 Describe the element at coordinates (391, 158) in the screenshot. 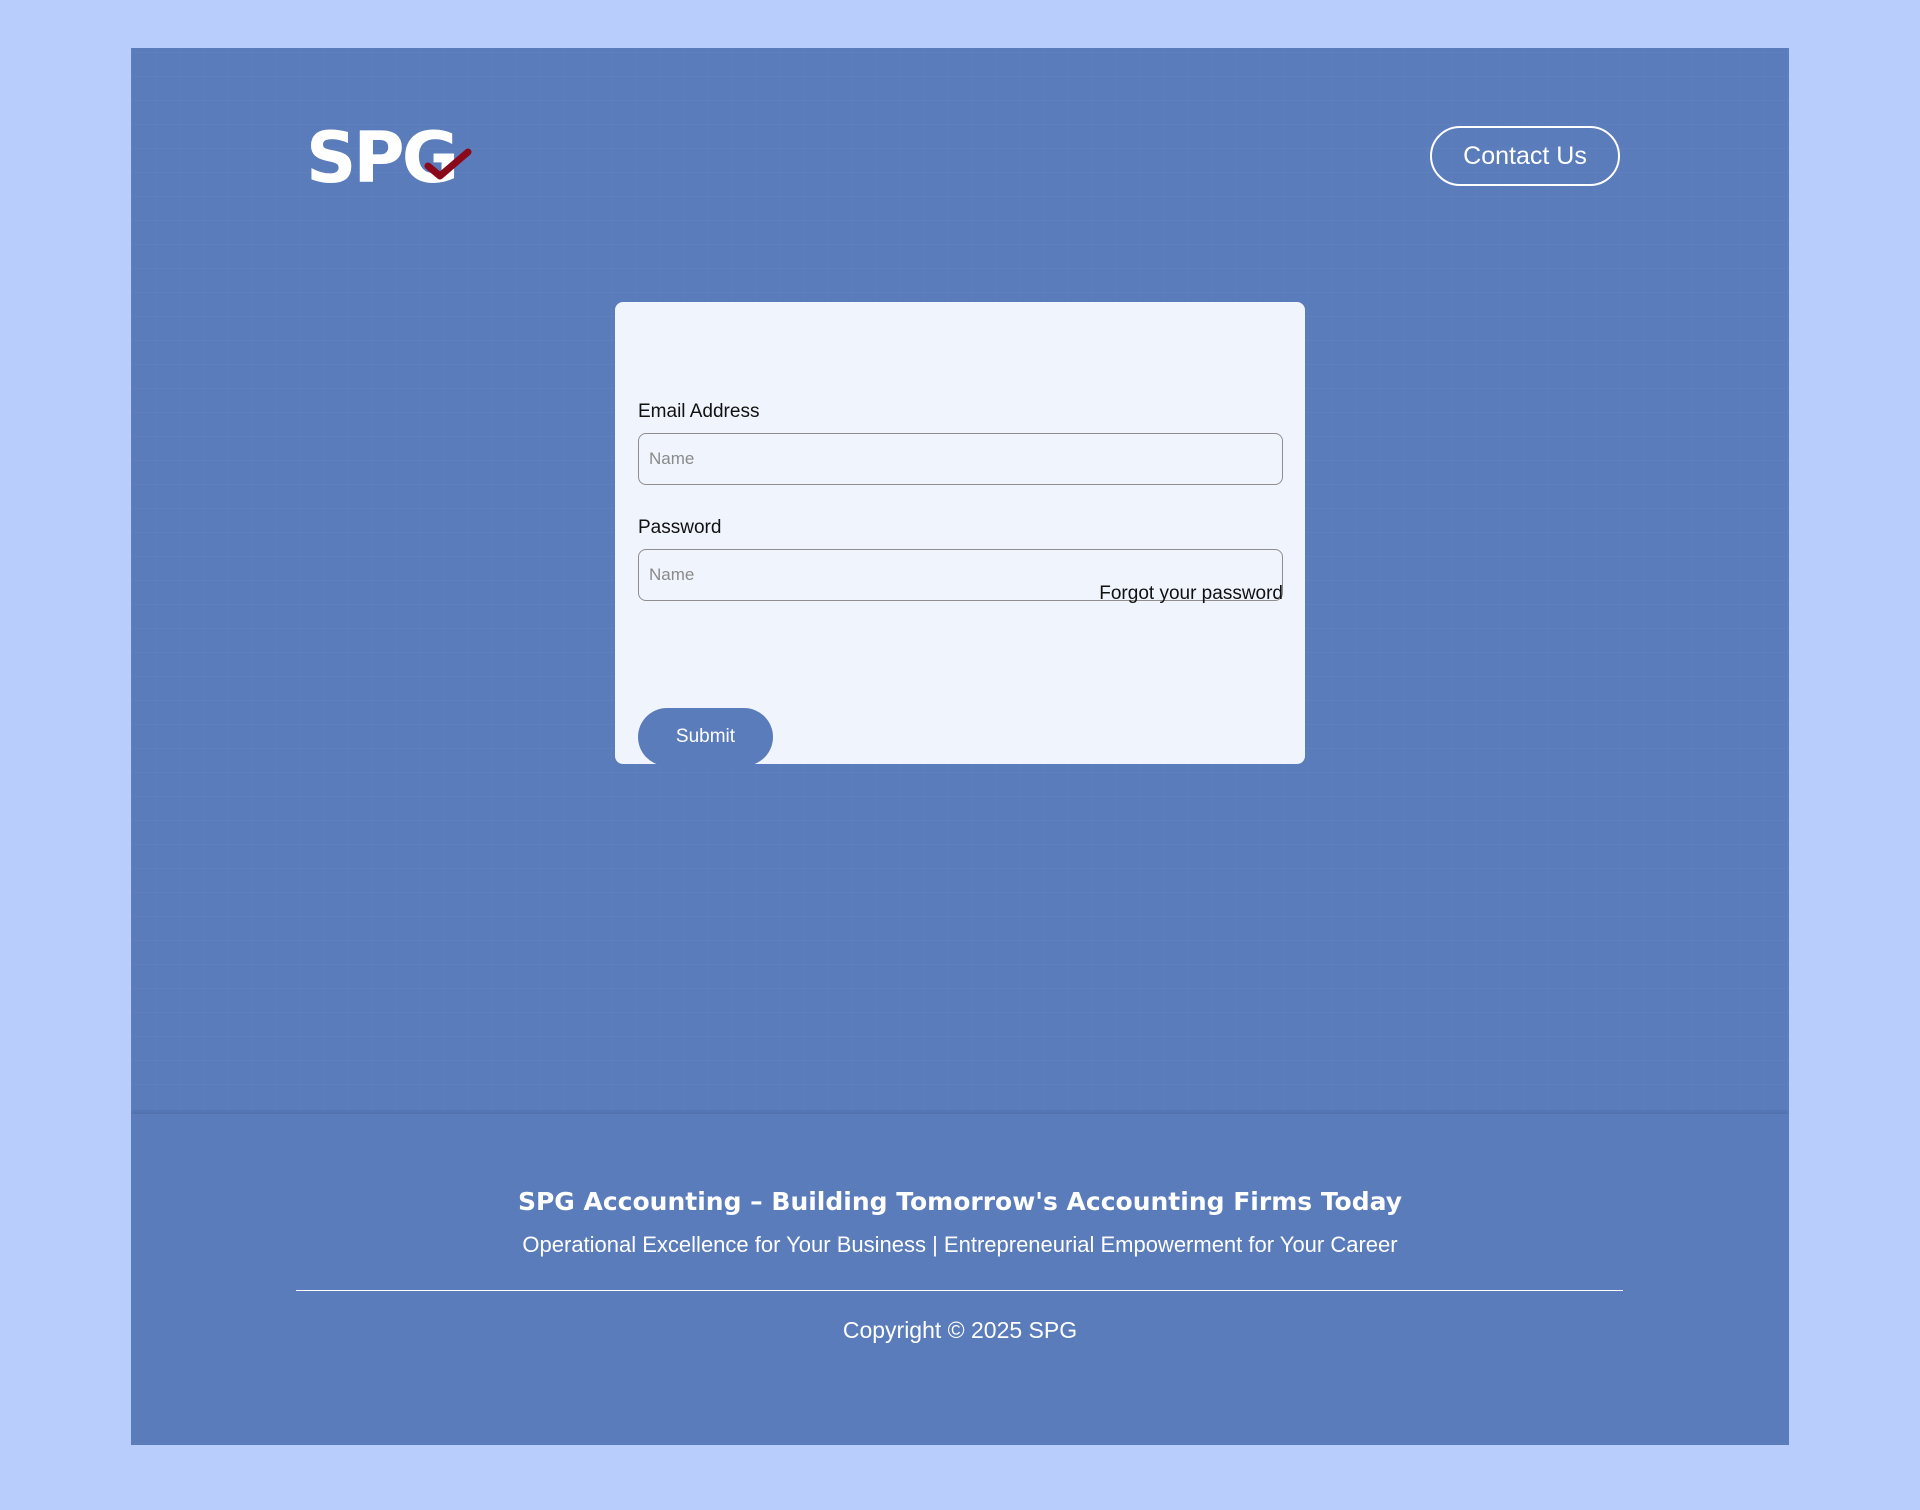

I see `spg-logo: SPG` at that location.